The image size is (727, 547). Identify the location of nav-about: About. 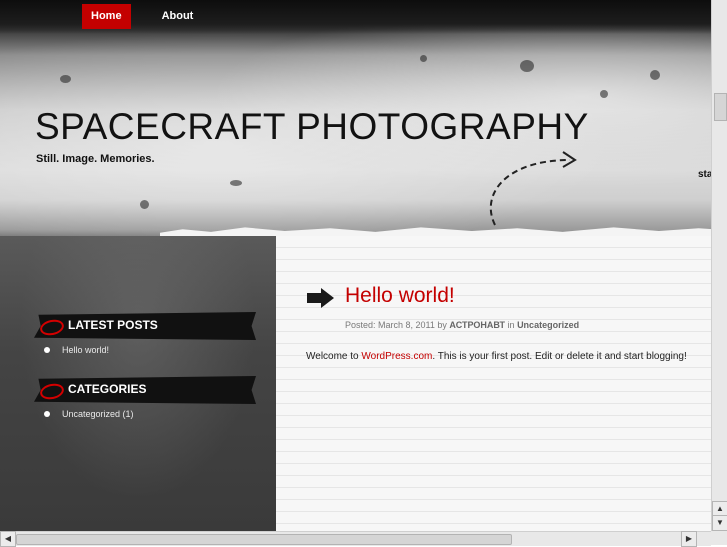
(178, 16).